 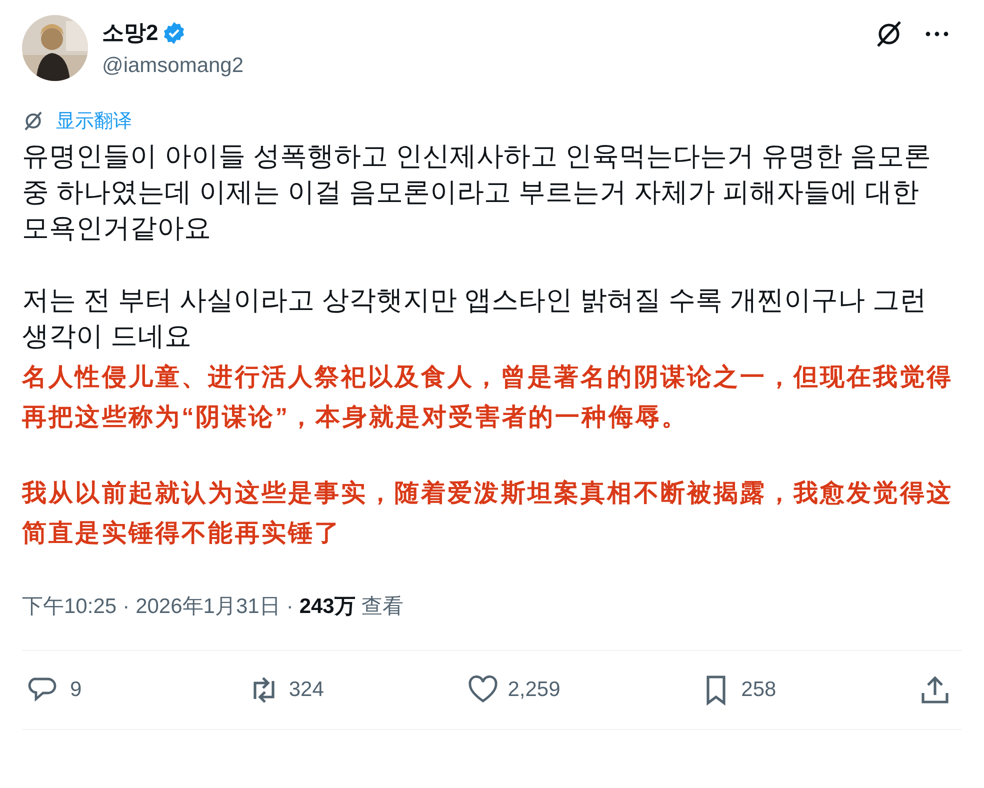 I want to click on views-label: 查看, so click(x=382, y=607).